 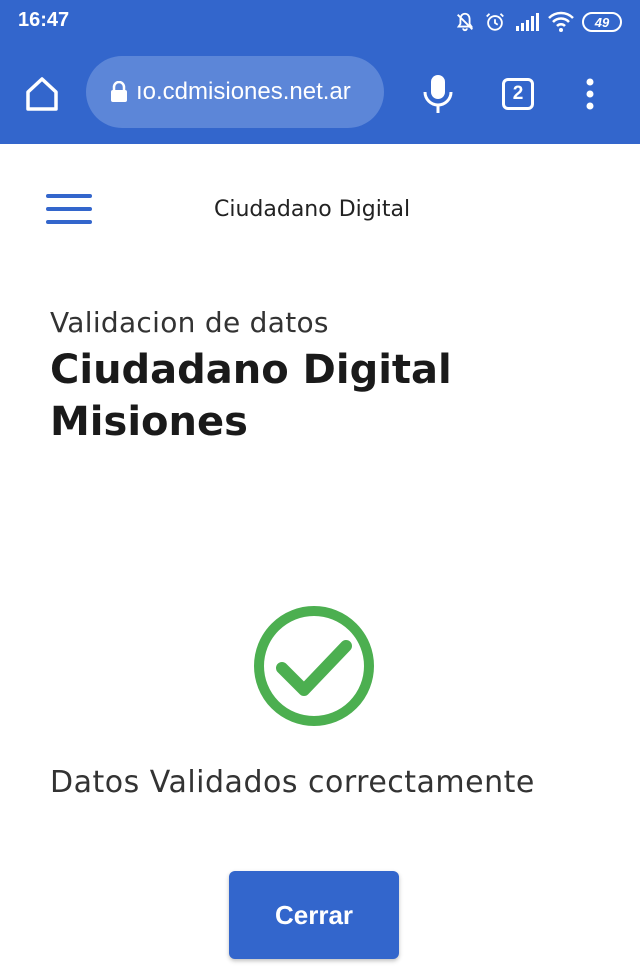 I want to click on status-icons: 49, so click(x=538, y=22).